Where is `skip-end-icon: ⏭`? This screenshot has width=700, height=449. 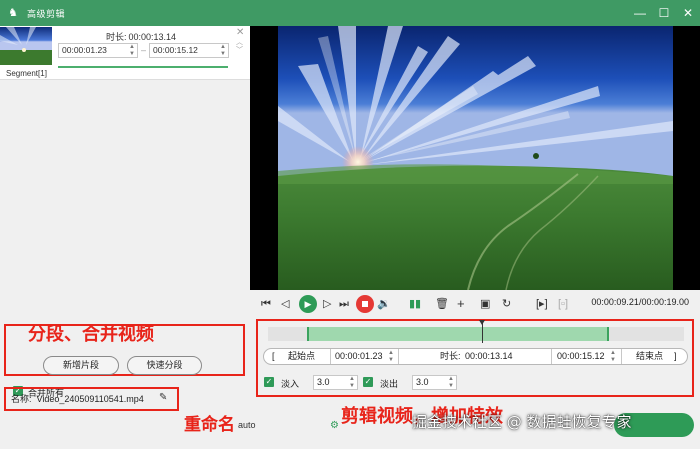 skip-end-icon: ⏭ is located at coordinates (344, 304).